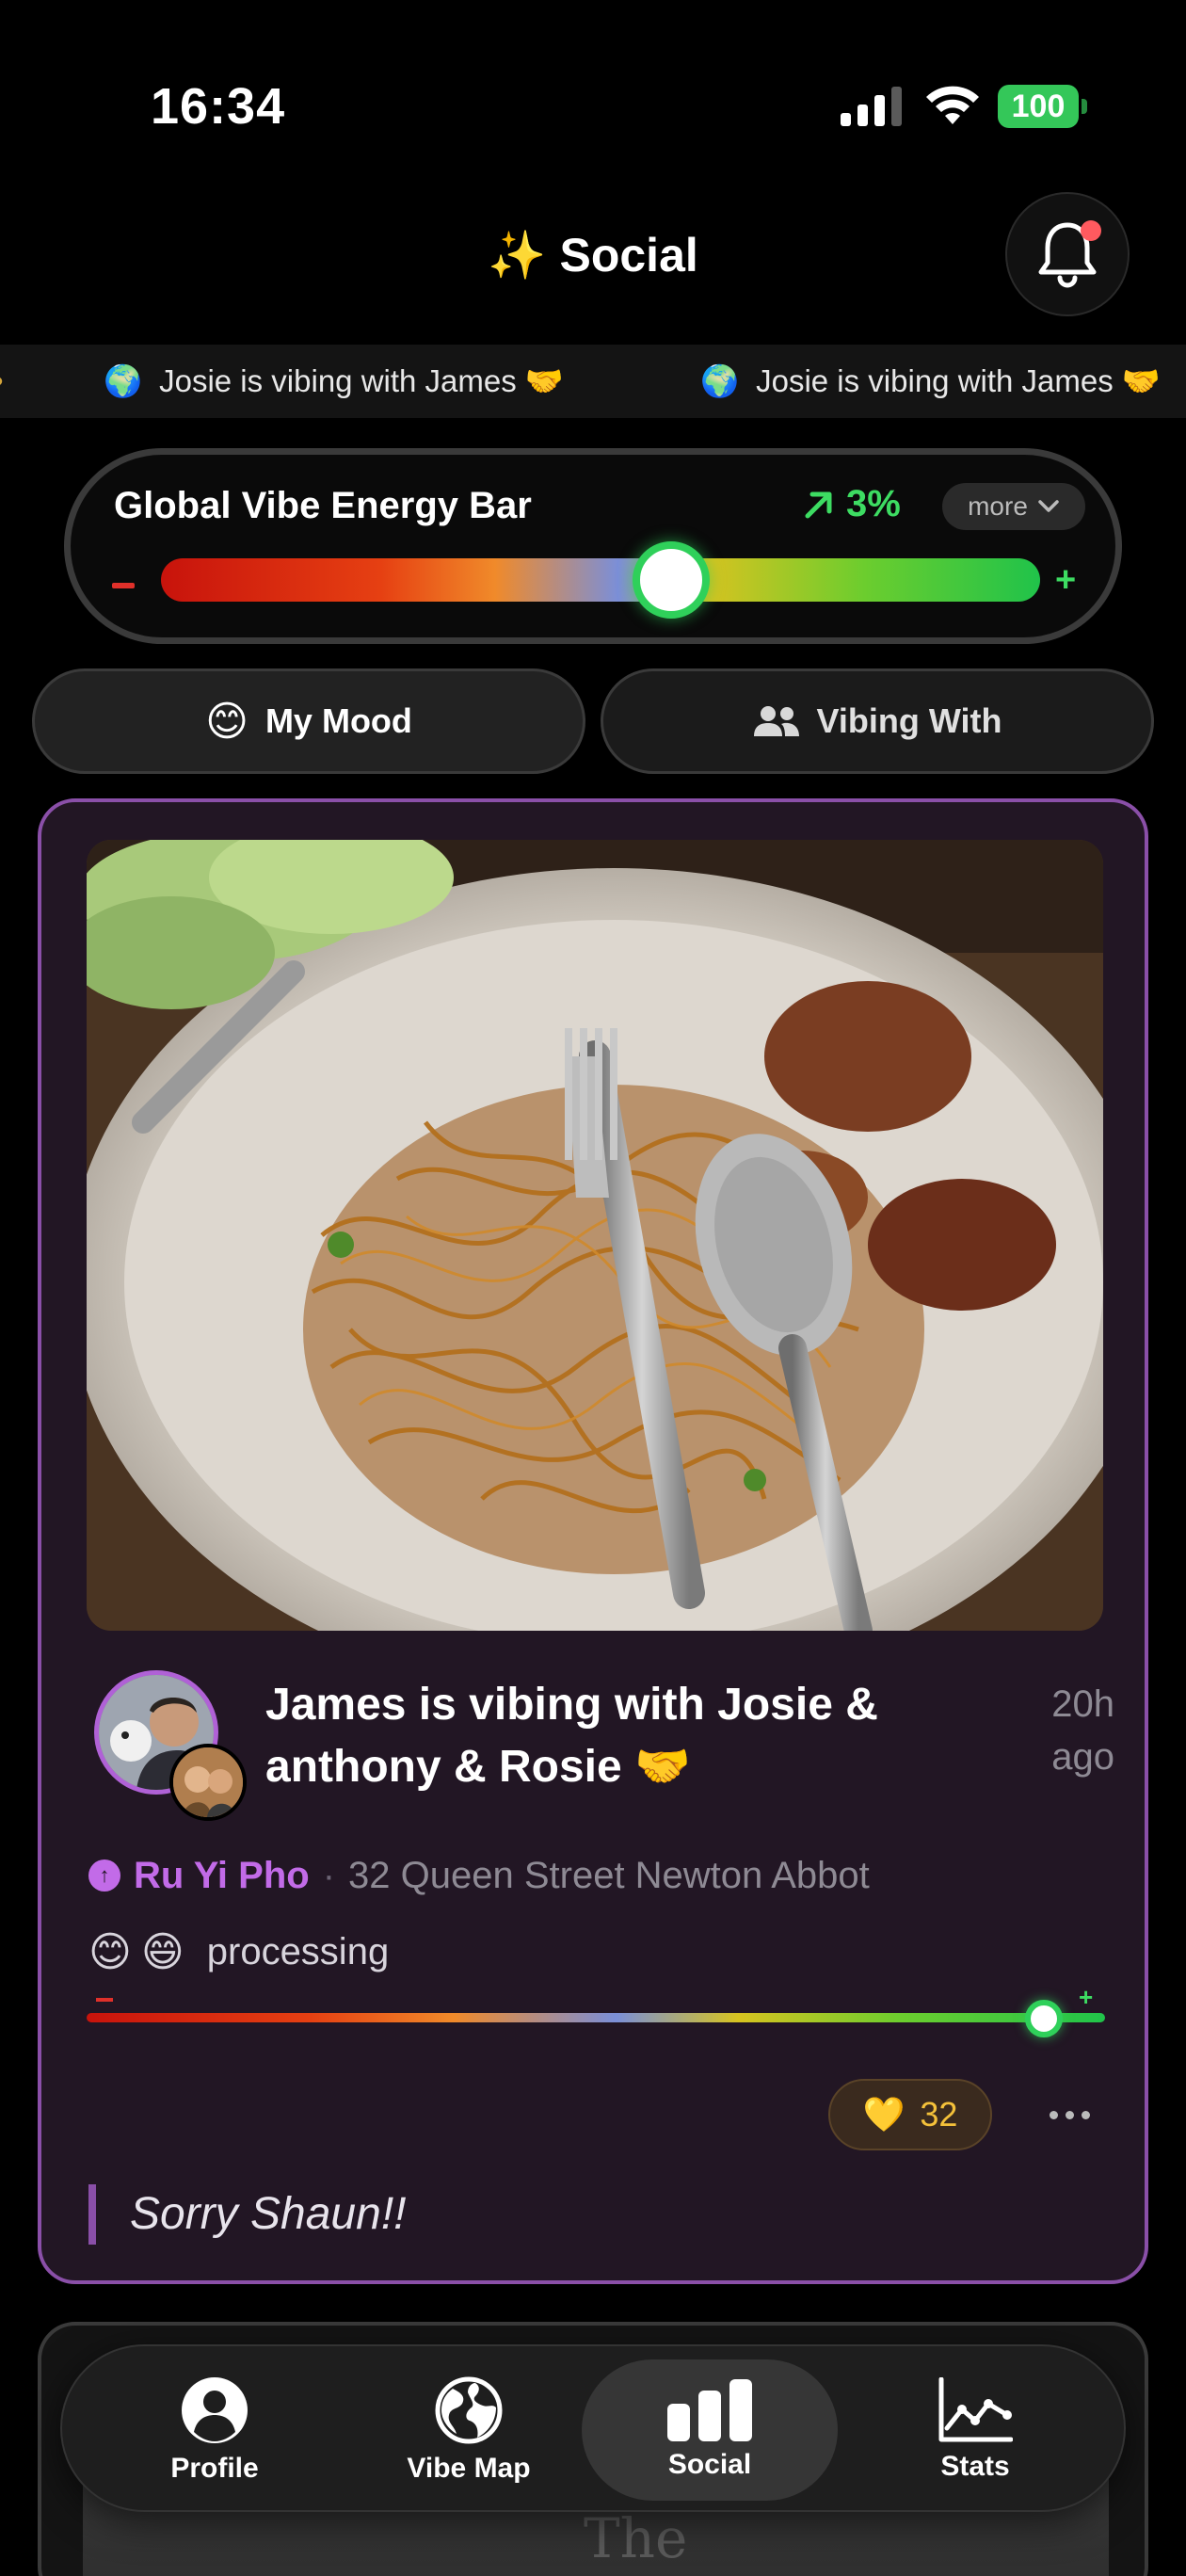  What do you see at coordinates (952, 105) in the screenshot?
I see `wifi-icon` at bounding box center [952, 105].